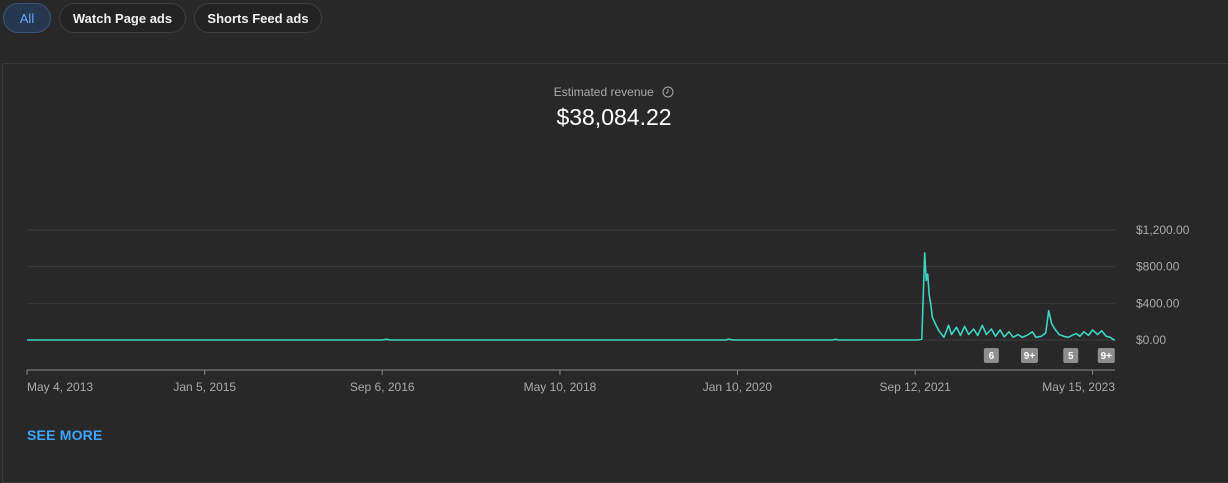 The image size is (1228, 483). I want to click on y-tick-label: $800.00, so click(1158, 267).